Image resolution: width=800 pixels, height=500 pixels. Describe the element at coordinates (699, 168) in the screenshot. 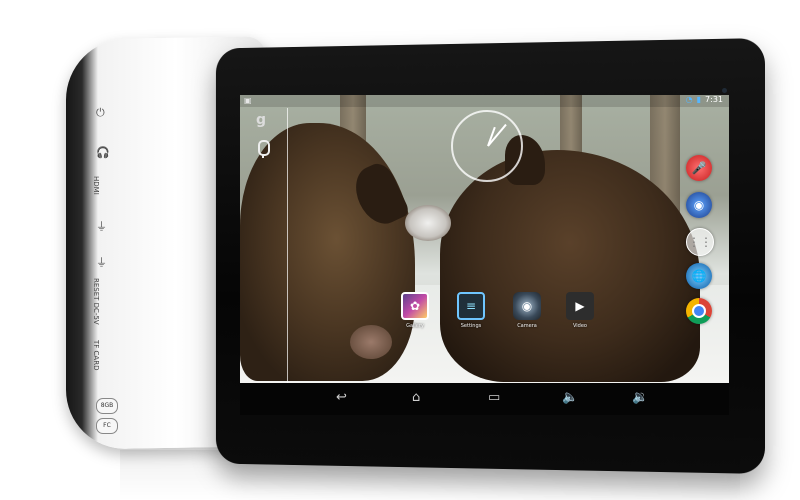

I see `voice-search-icon: 🎤` at that location.